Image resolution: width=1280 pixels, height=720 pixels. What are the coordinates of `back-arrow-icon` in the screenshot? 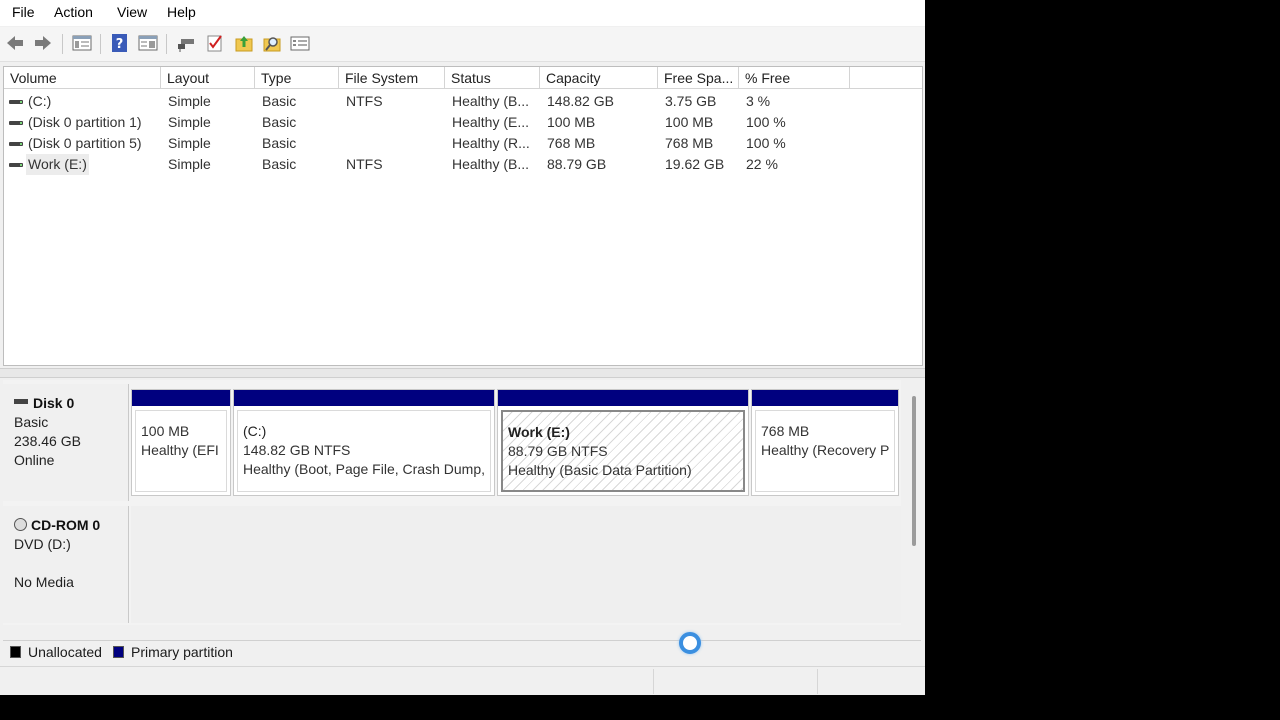 It's located at (15, 43).